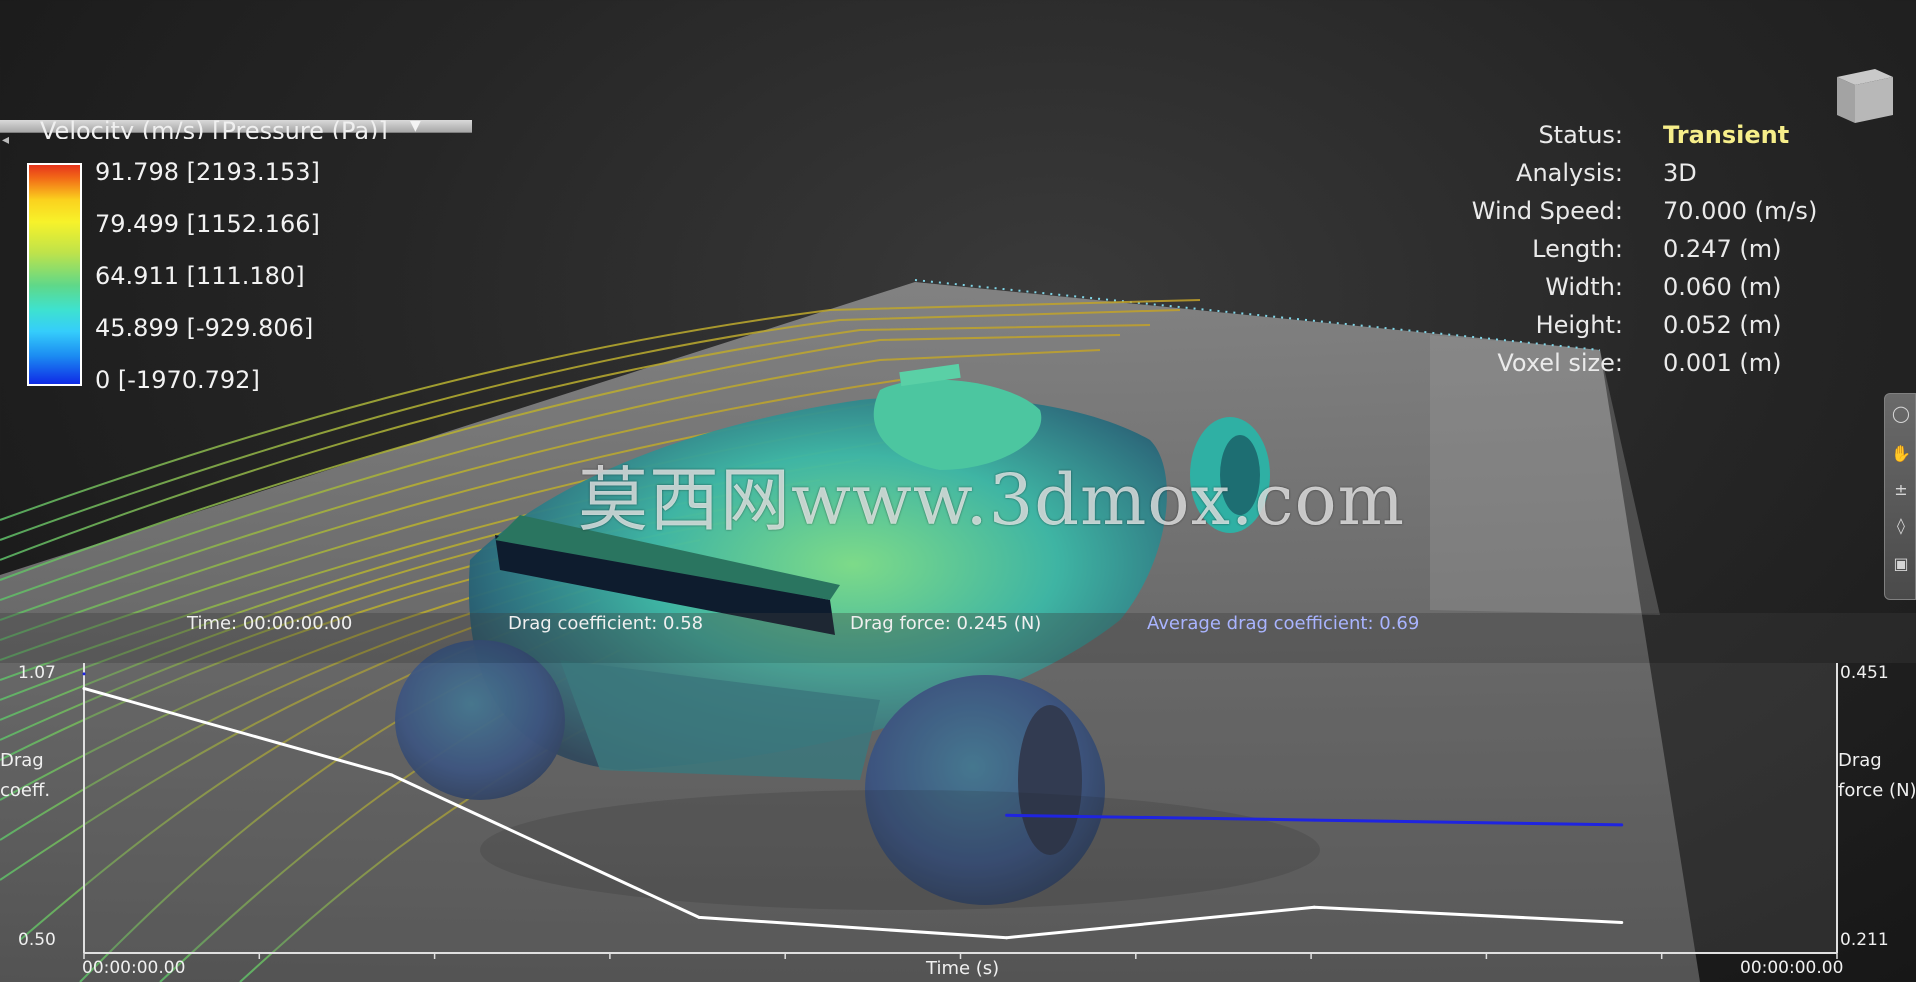 The image size is (1916, 982). I want to click on pan-hand-icon: ✋, so click(1901, 454).